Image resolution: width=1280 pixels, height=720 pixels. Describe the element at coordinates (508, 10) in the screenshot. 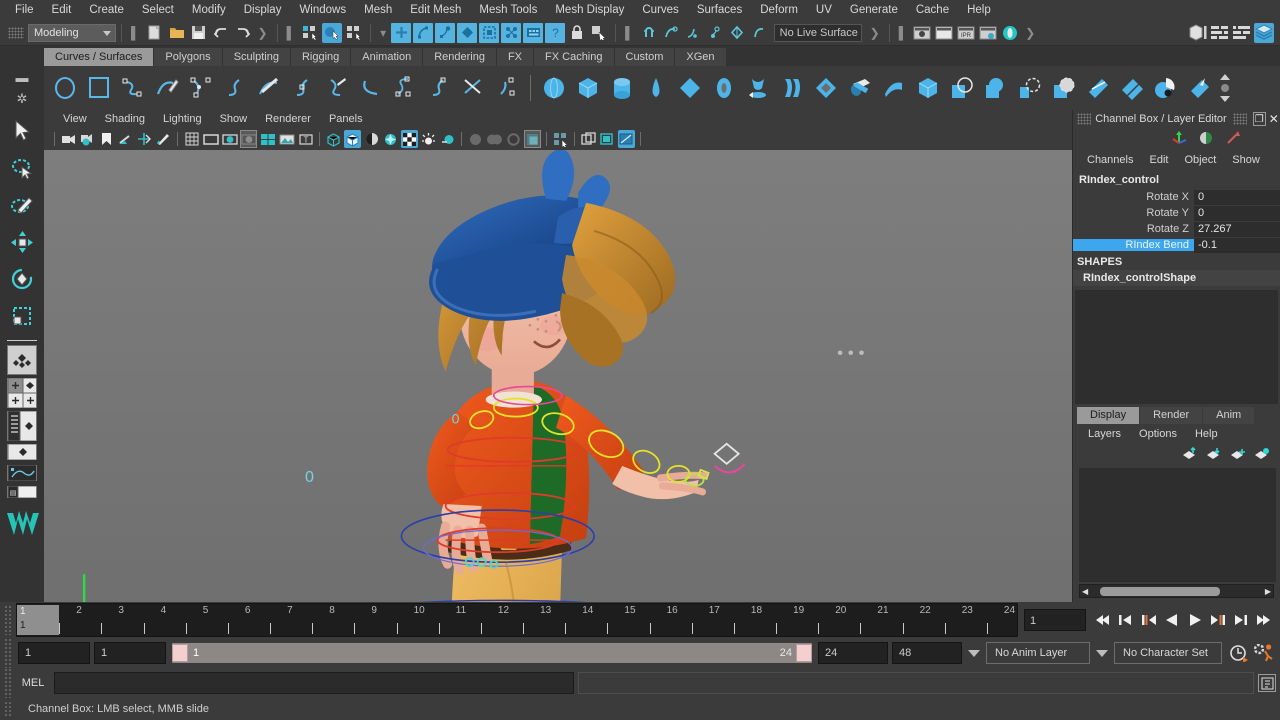

I see `menu-mesh-tools: Mesh Tools` at that location.